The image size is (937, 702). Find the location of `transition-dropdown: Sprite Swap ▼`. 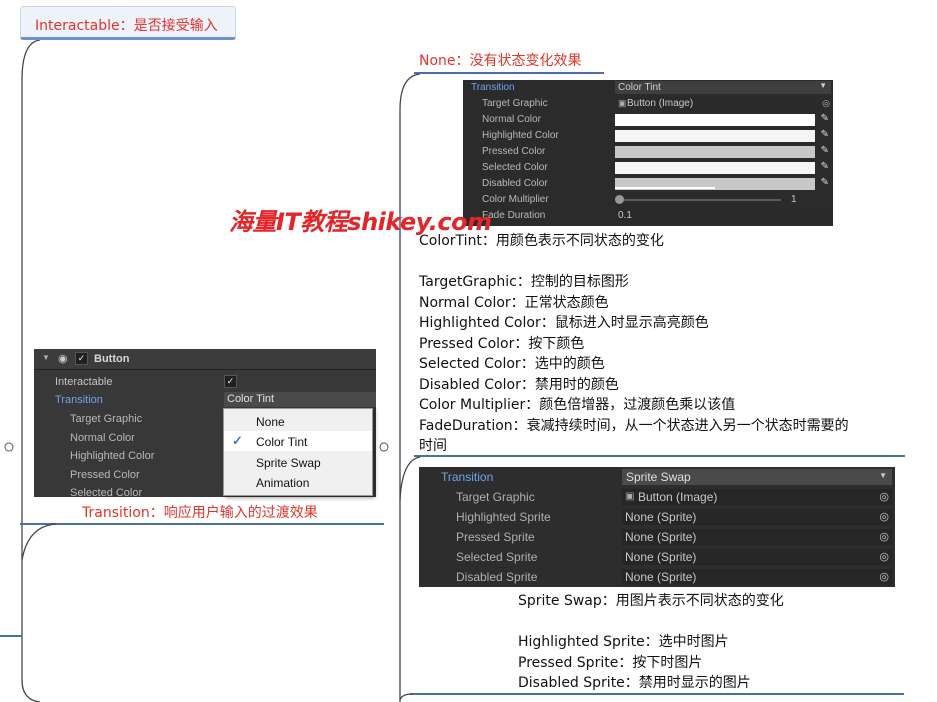

transition-dropdown: Sprite Swap ▼ is located at coordinates (757, 477).